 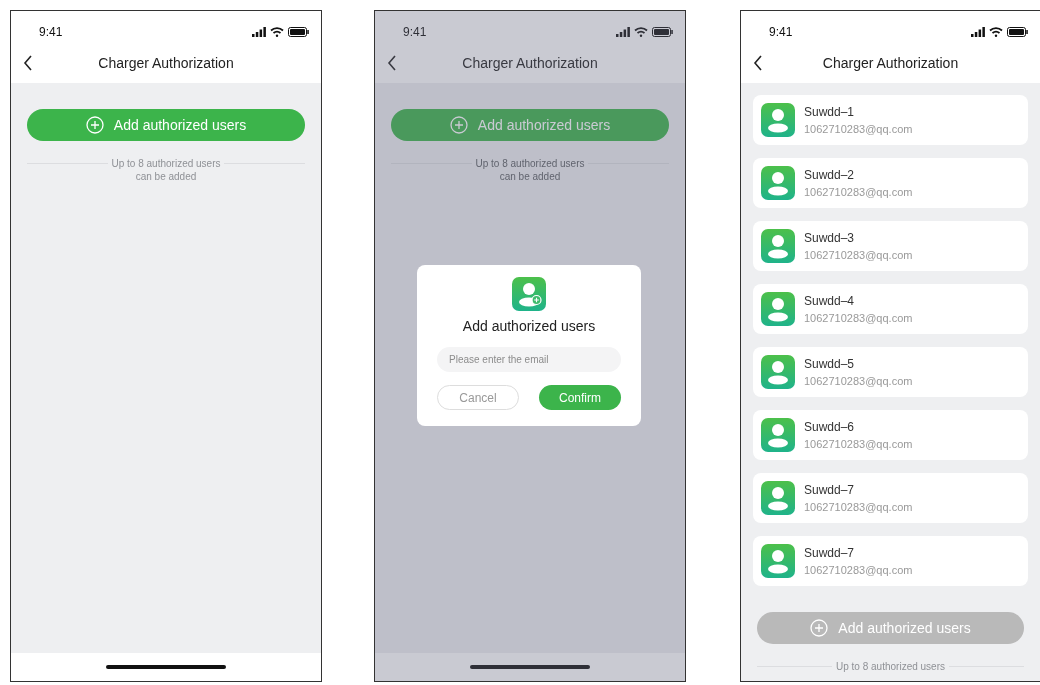 I want to click on user-card: Suwdd–1 1062710283@qq.com, so click(x=890, y=120).